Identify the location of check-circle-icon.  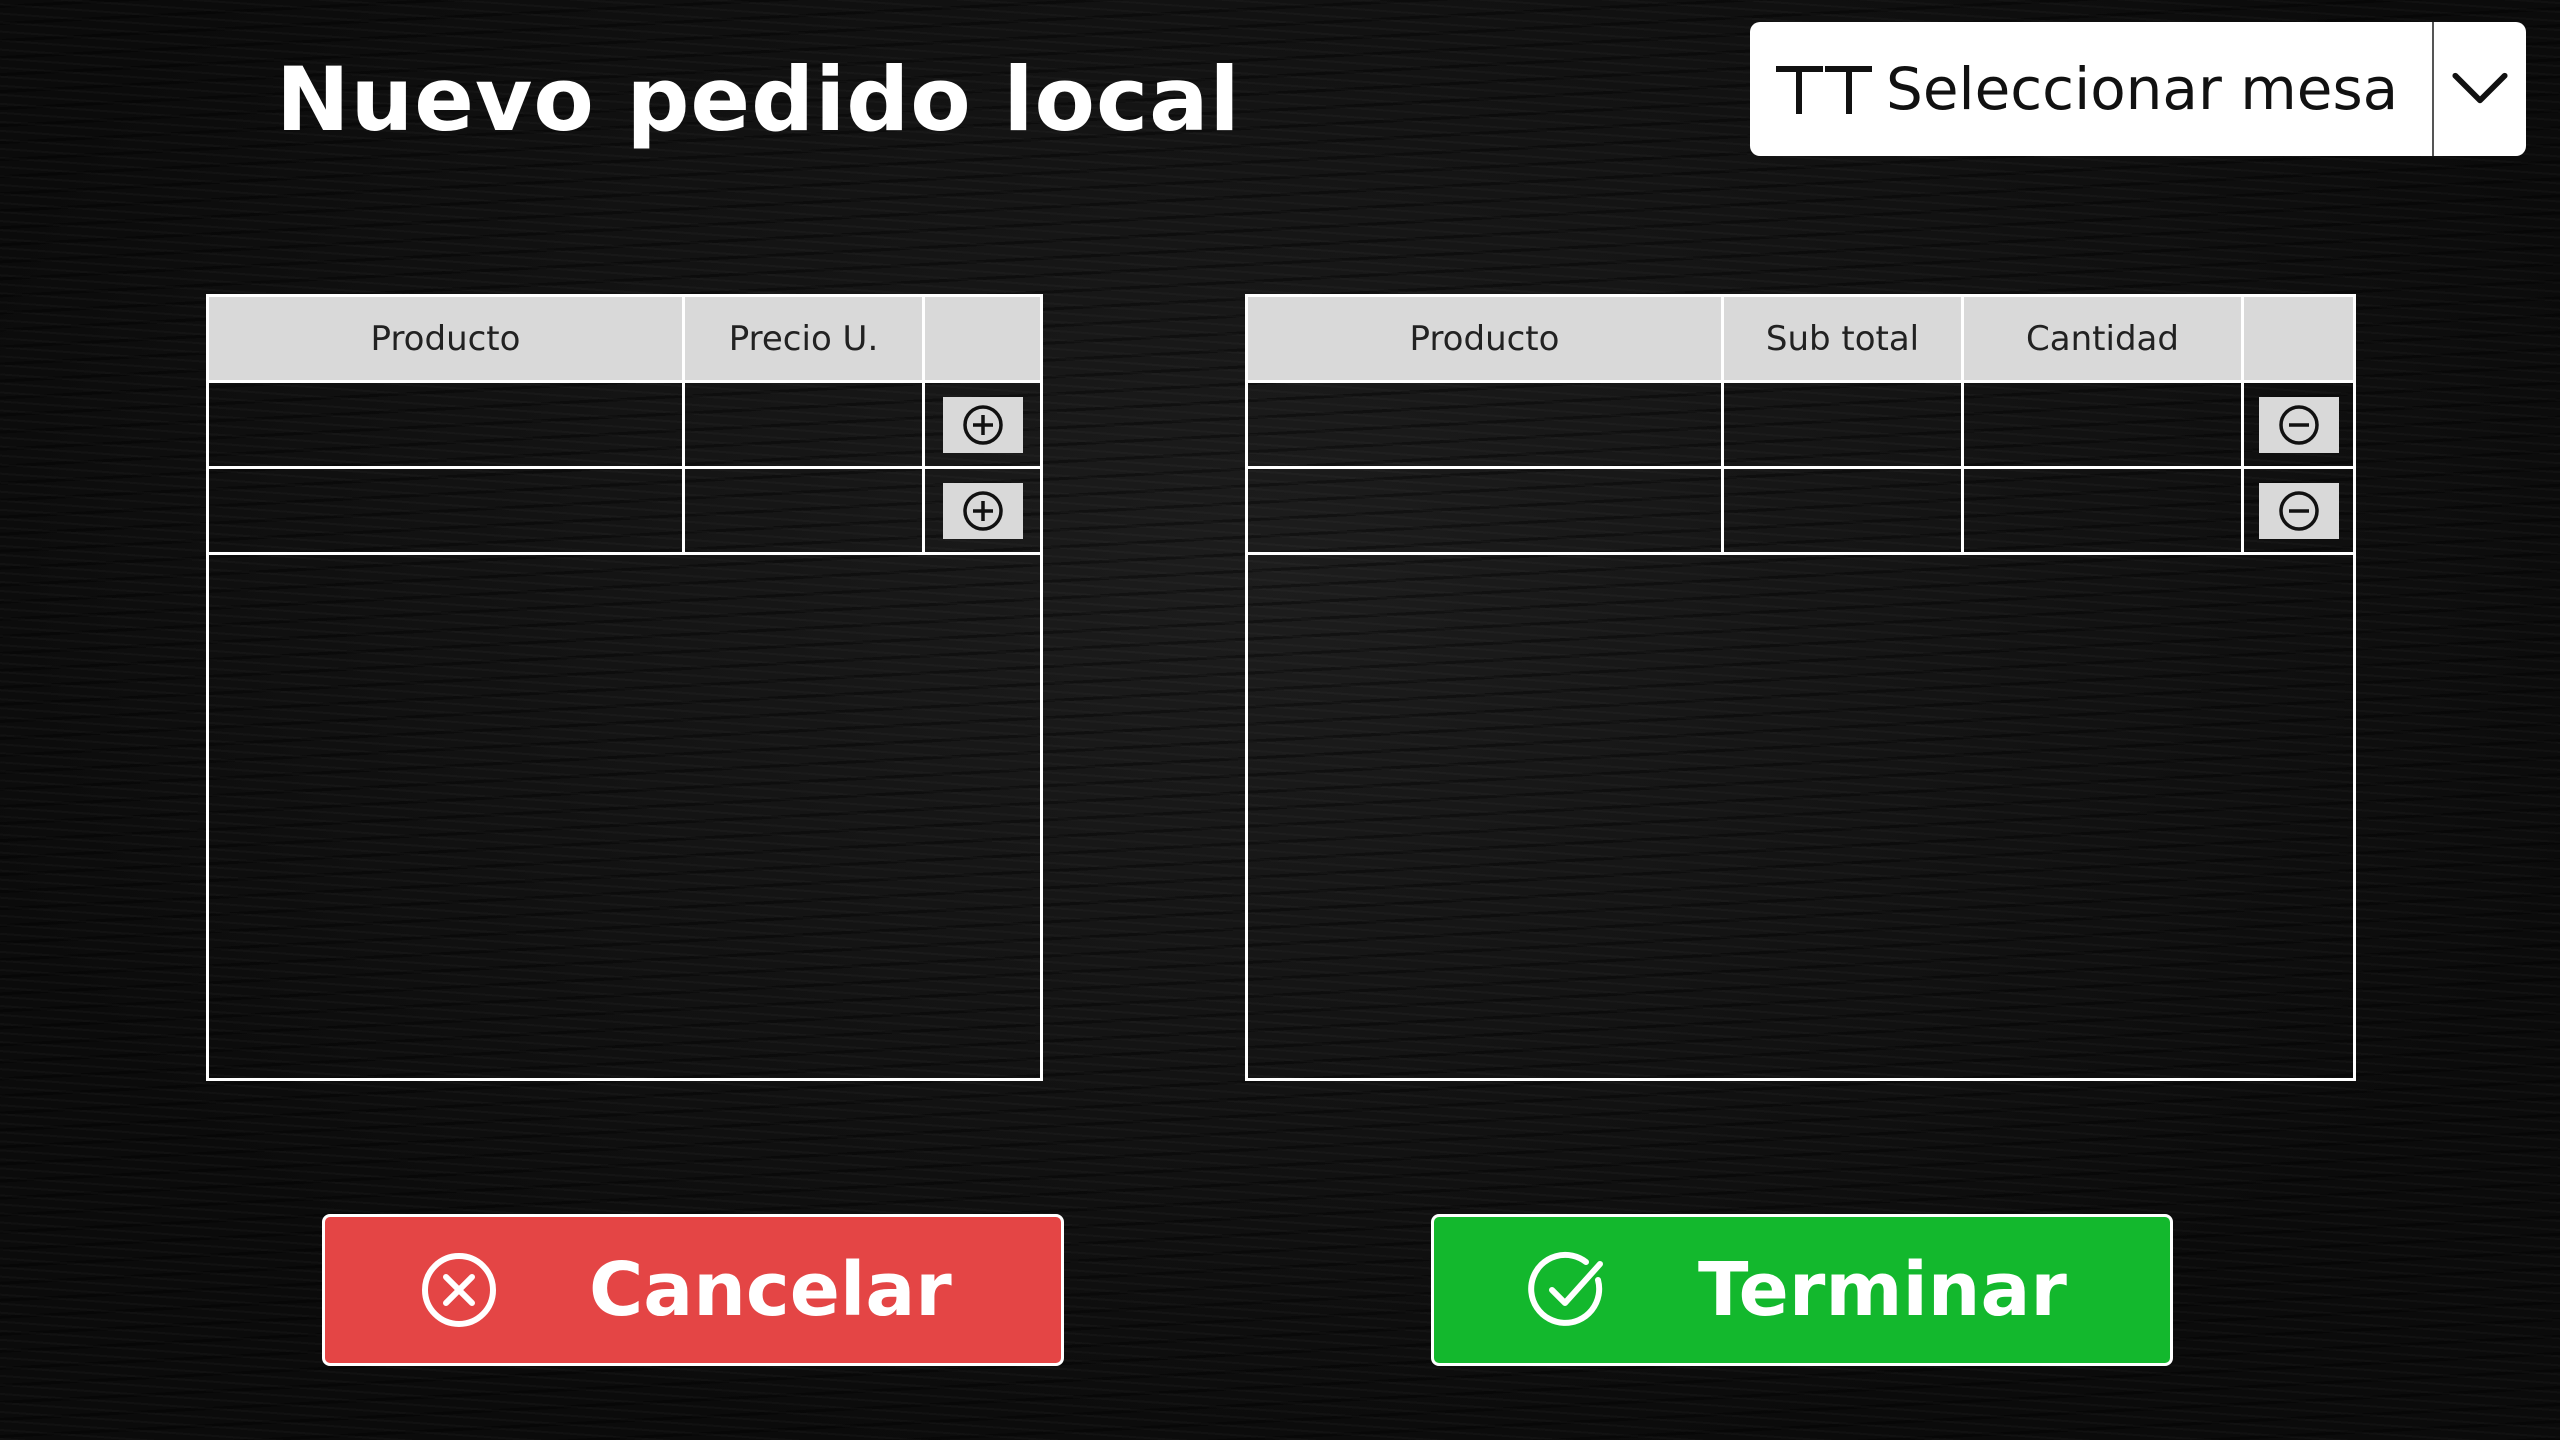
(1565, 1288).